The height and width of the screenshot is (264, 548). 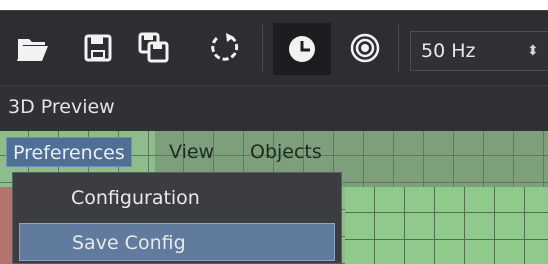 I want to click on timing-toggle-button, so click(x=302, y=49).